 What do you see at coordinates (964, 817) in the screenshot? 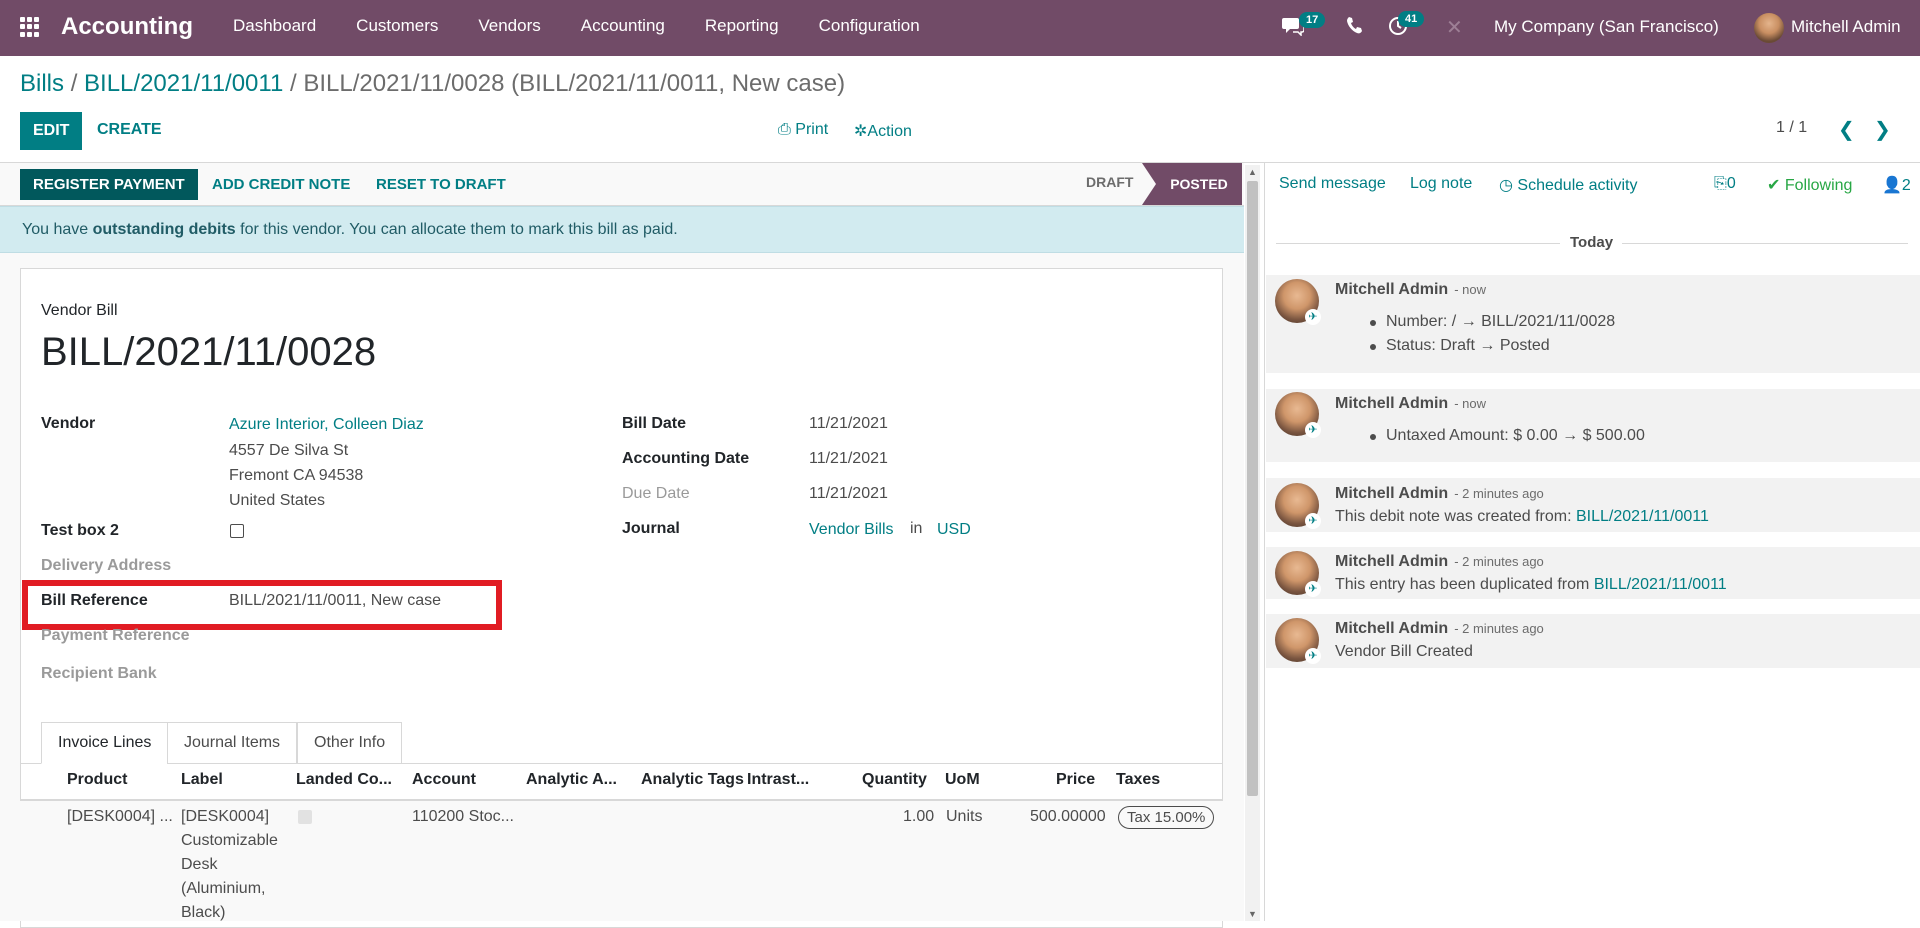
I see `line-uom: Units` at bounding box center [964, 817].